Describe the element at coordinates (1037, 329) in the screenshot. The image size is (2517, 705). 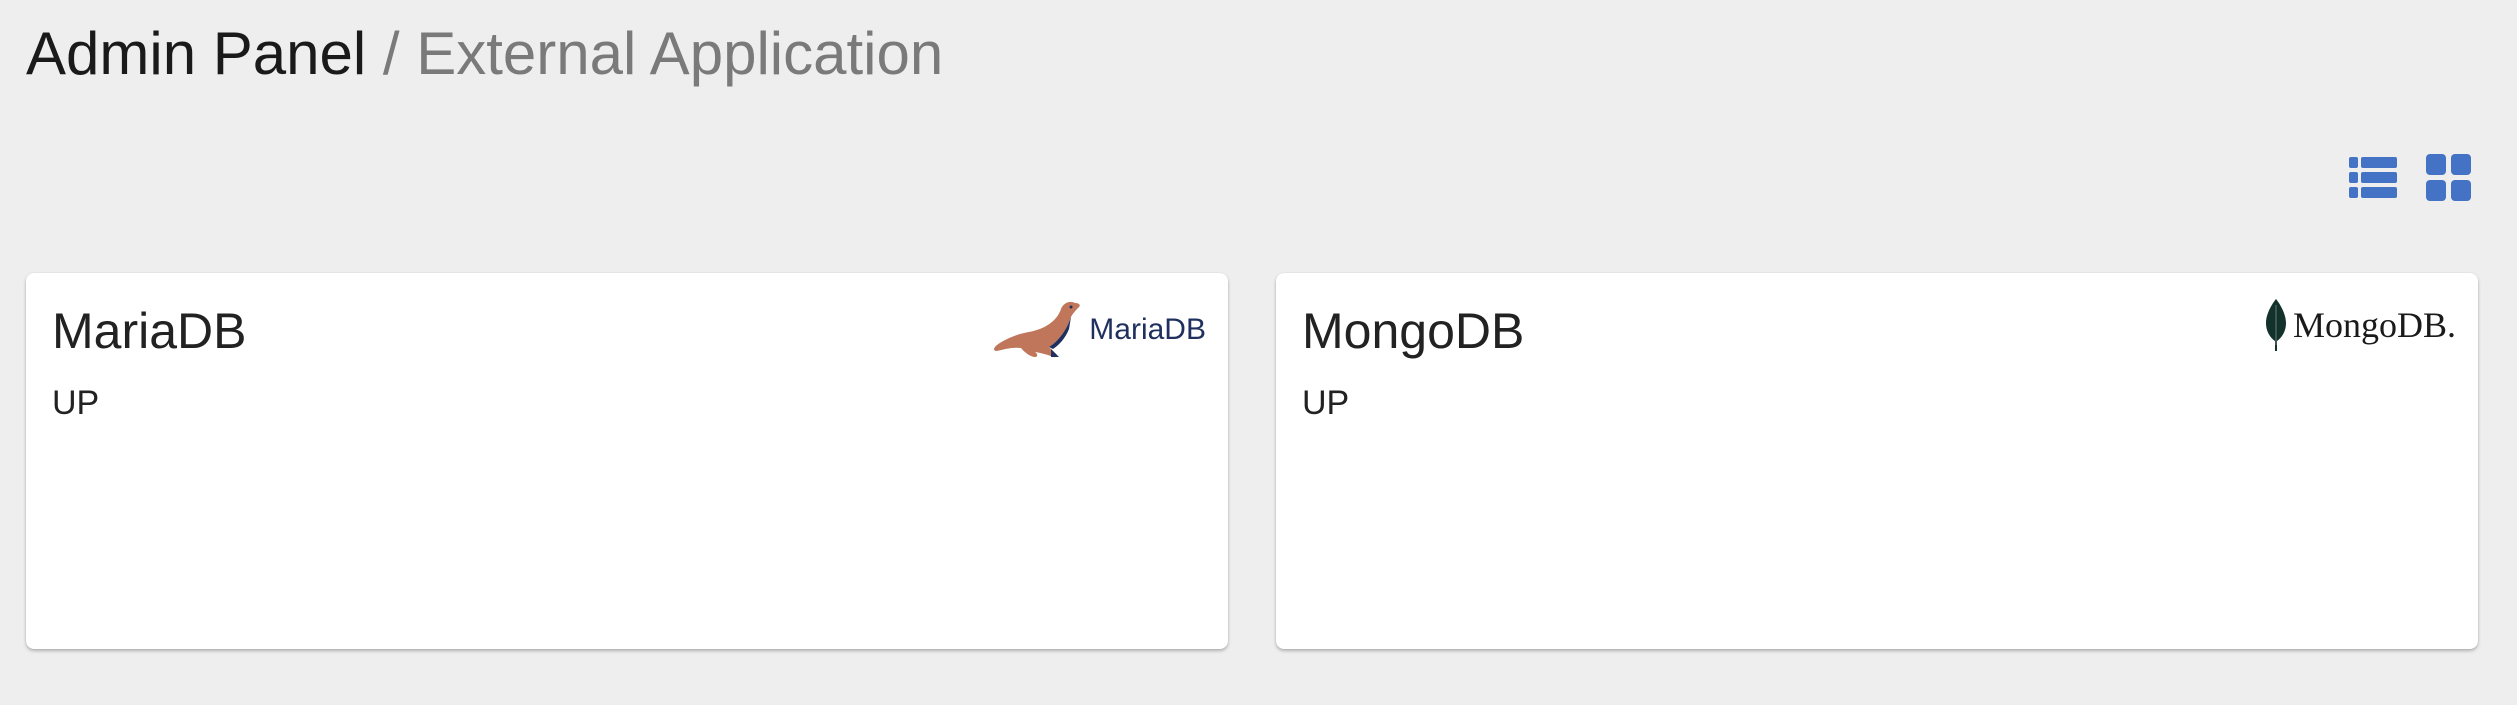
I see `sea-lion-icon` at that location.